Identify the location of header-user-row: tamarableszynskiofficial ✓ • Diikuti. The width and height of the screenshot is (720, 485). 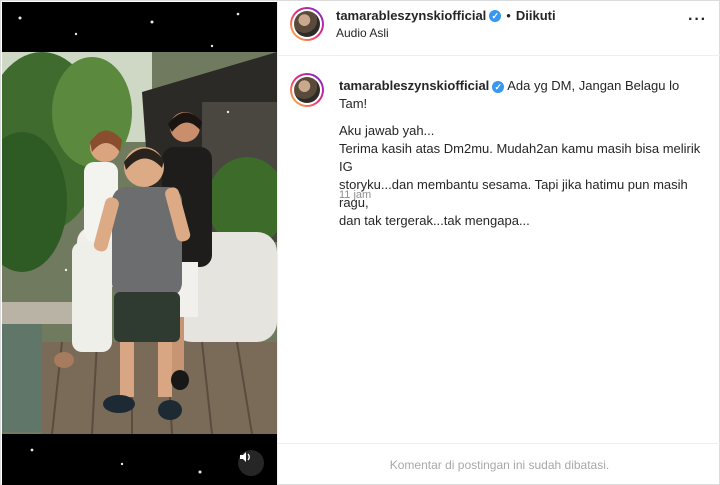
(446, 15).